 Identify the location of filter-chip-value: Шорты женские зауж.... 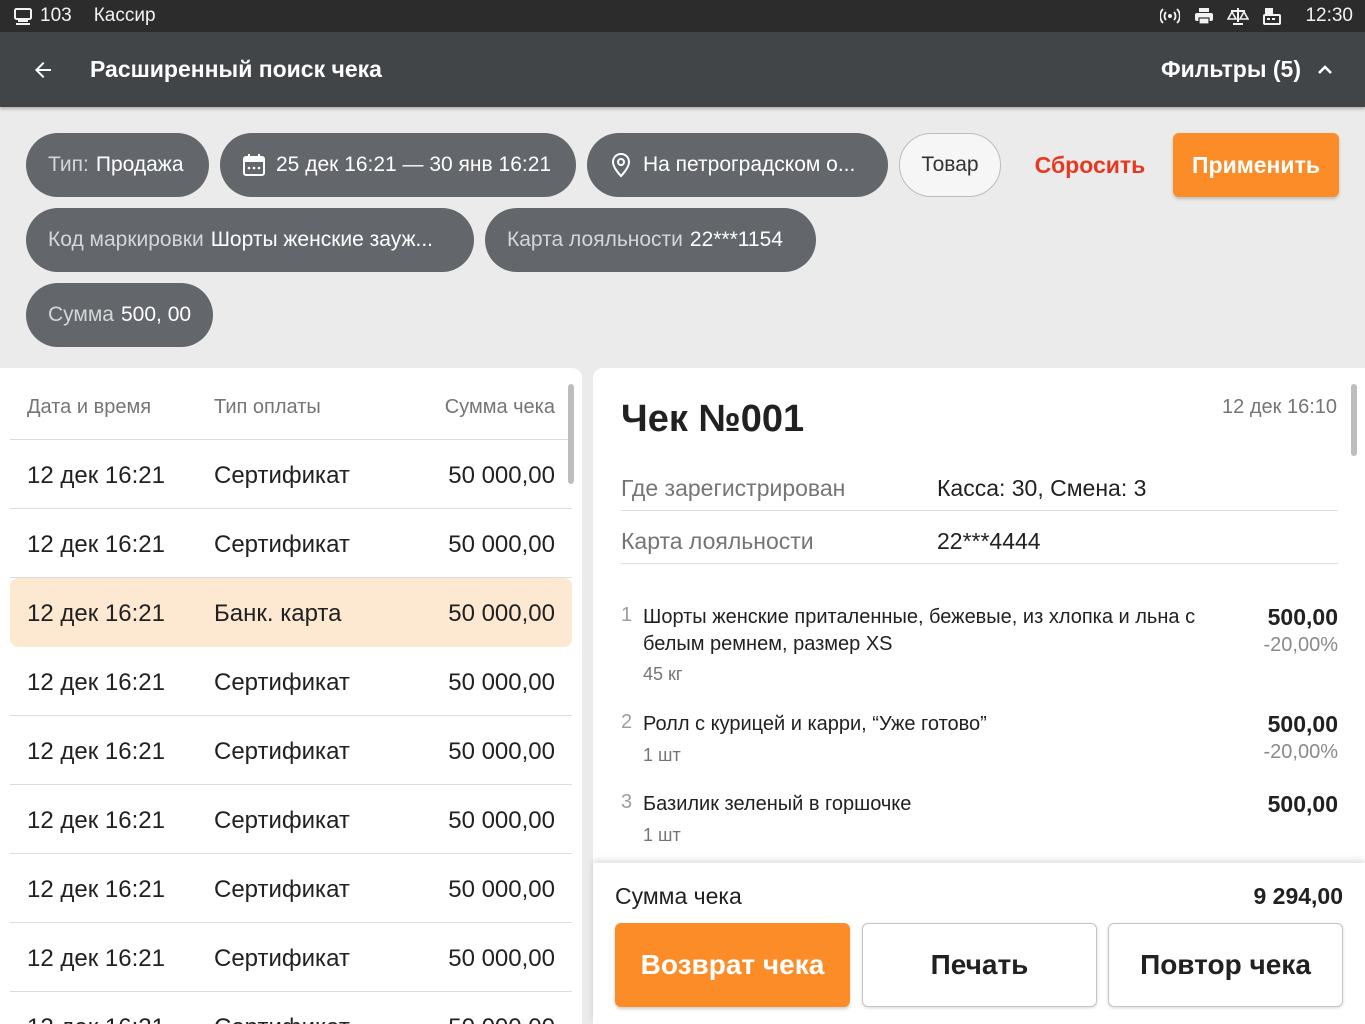
(321, 239).